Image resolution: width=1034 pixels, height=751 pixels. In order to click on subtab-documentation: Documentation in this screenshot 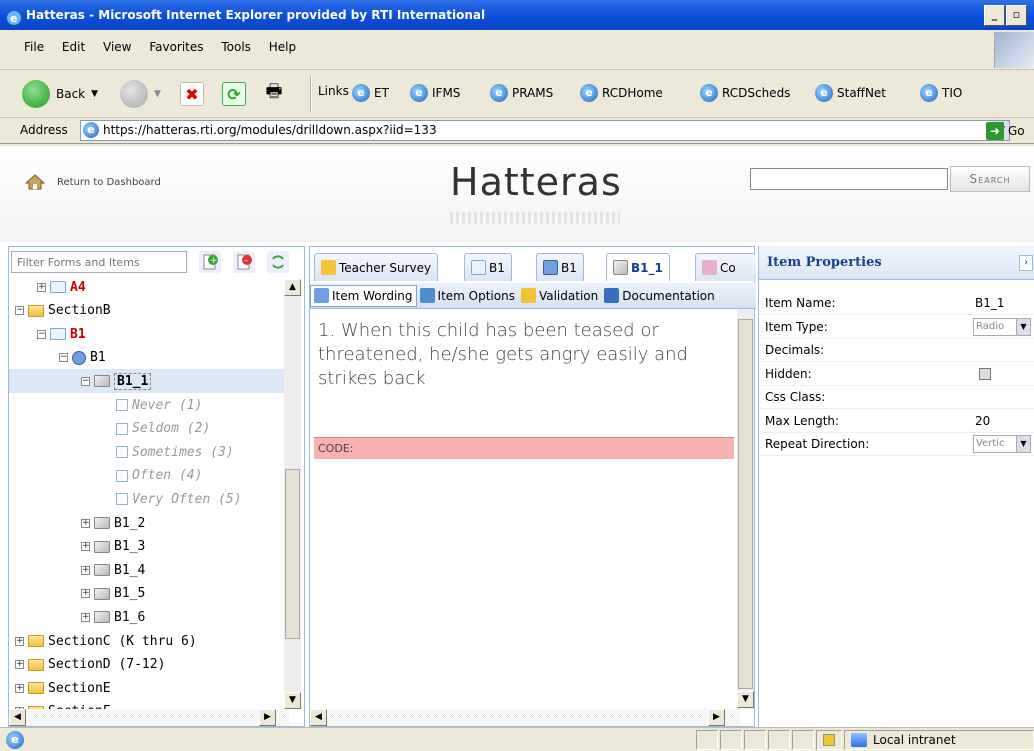, I will do `click(659, 296)`.